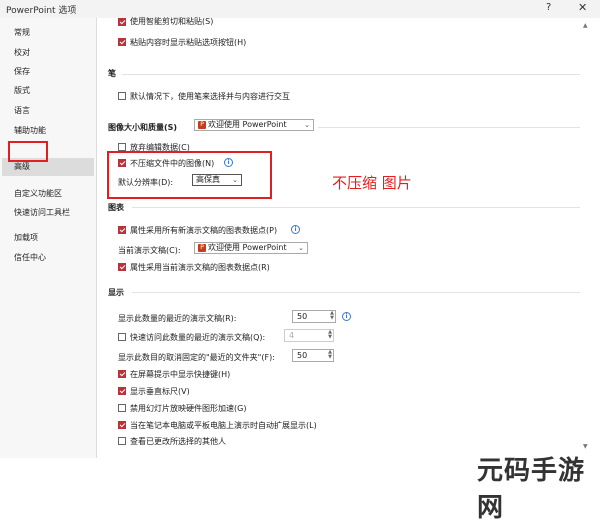 The width and height of the screenshot is (600, 524). Describe the element at coordinates (247, 124) in the screenshot. I see `image-scope-value: 欢迎使用 PowerPoint` at that location.